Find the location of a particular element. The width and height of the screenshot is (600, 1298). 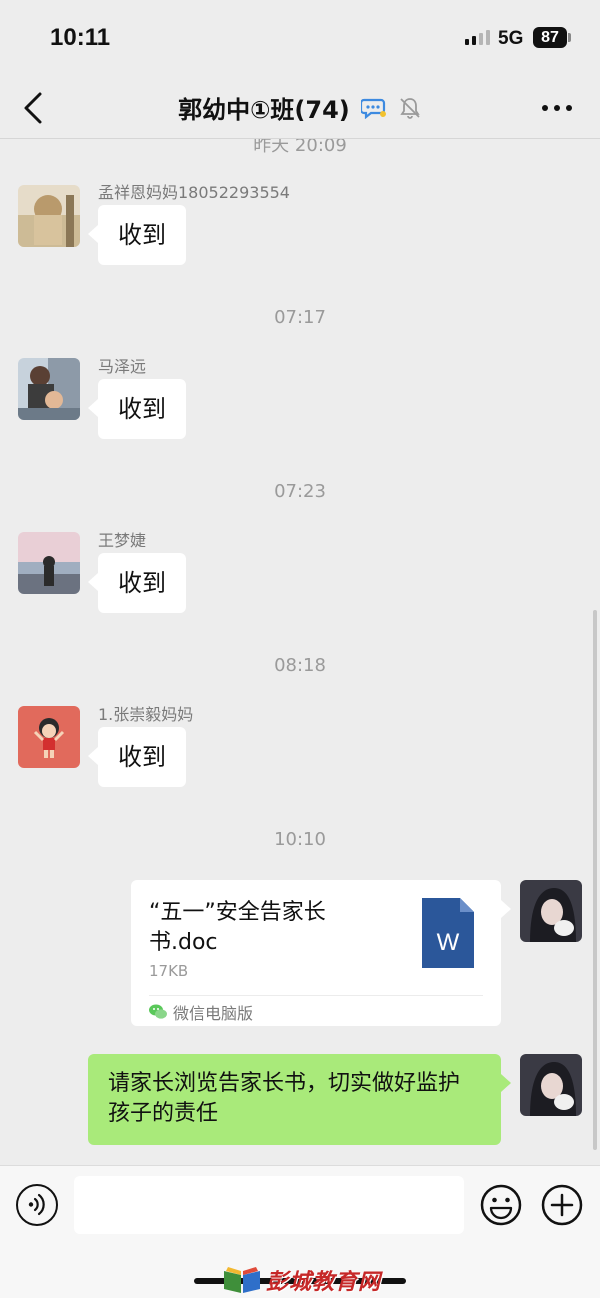

battery-icon: 87 is located at coordinates (550, 37).